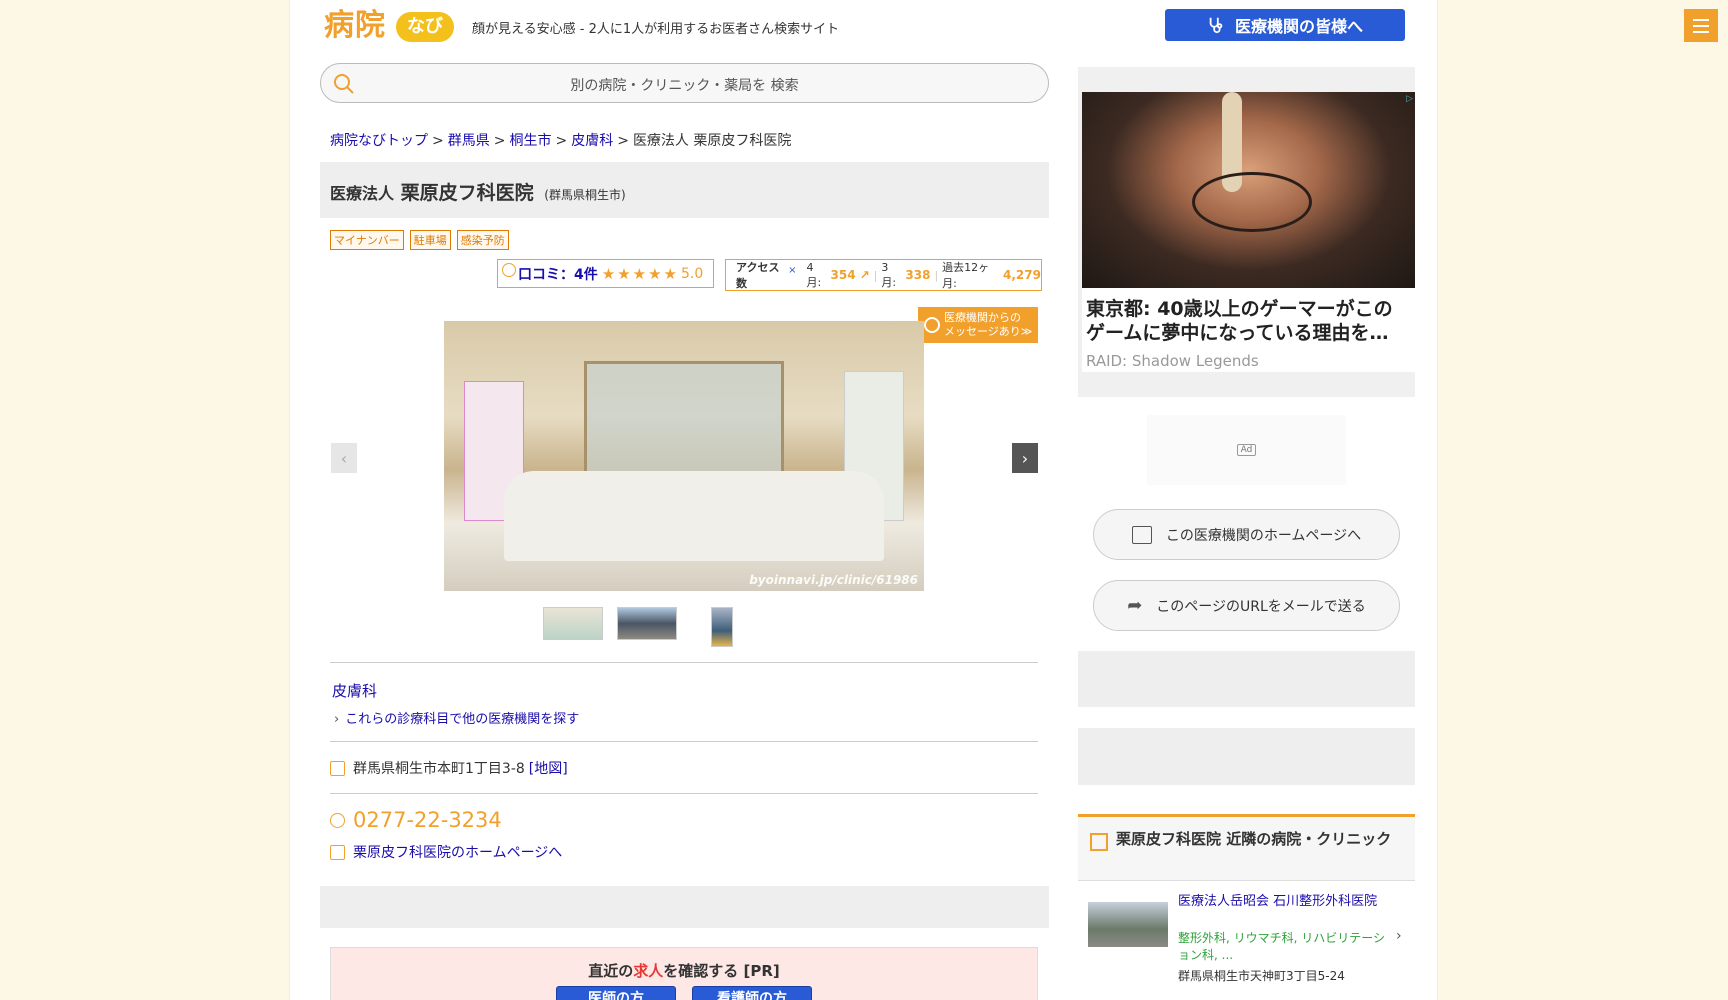  I want to click on access-apr-value: 354, so click(843, 275).